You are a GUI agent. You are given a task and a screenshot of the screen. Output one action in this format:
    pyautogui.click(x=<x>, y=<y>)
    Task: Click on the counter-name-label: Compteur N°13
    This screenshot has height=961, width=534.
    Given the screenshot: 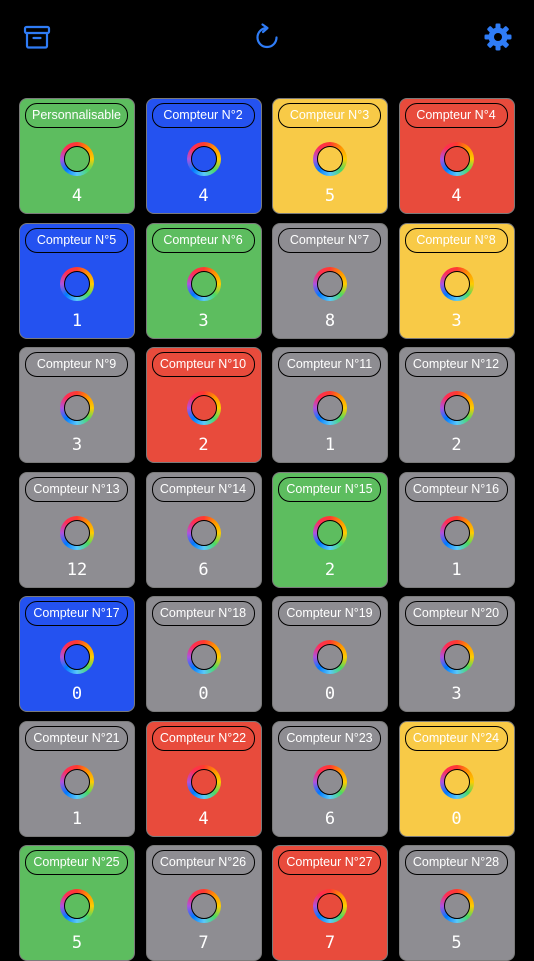 What is the action you would take?
    pyautogui.click(x=76, y=489)
    